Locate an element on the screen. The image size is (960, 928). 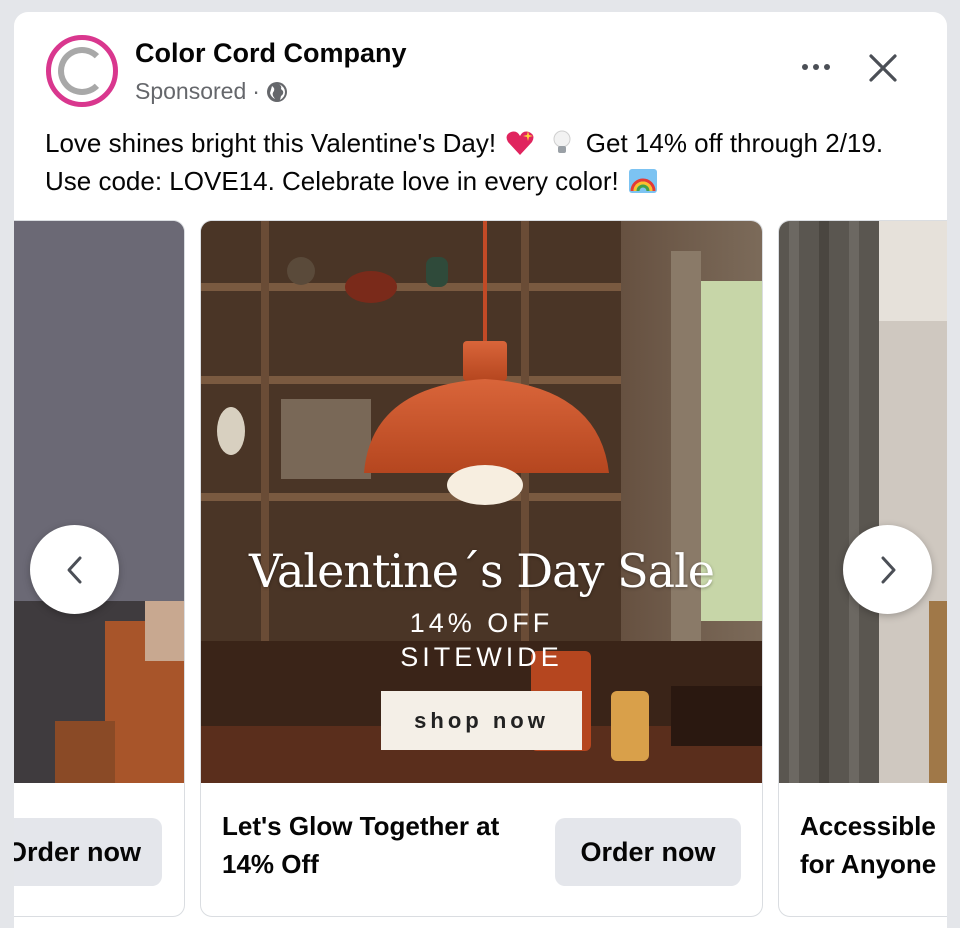
chevron-left-icon is located at coordinates (74, 569).